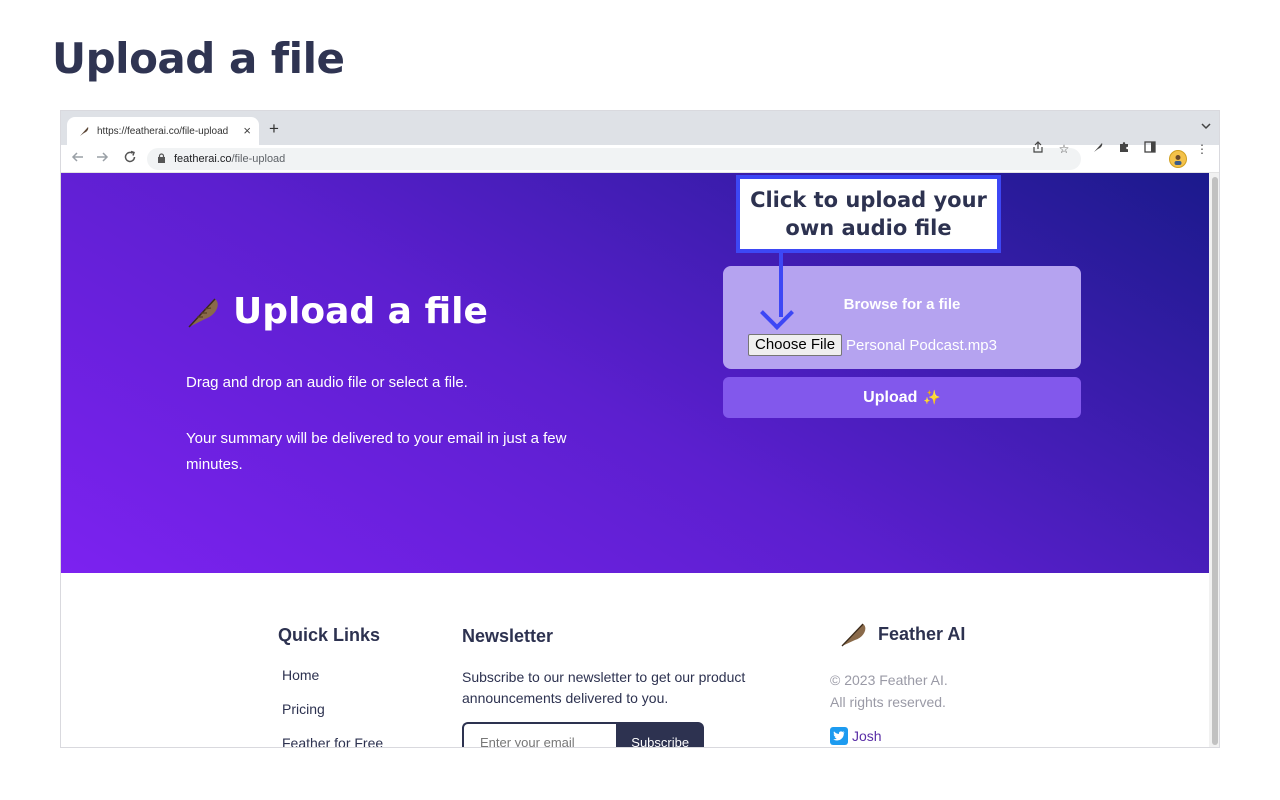 The width and height of the screenshot is (1280, 800). I want to click on choose-file-button: Choose File, so click(795, 345).